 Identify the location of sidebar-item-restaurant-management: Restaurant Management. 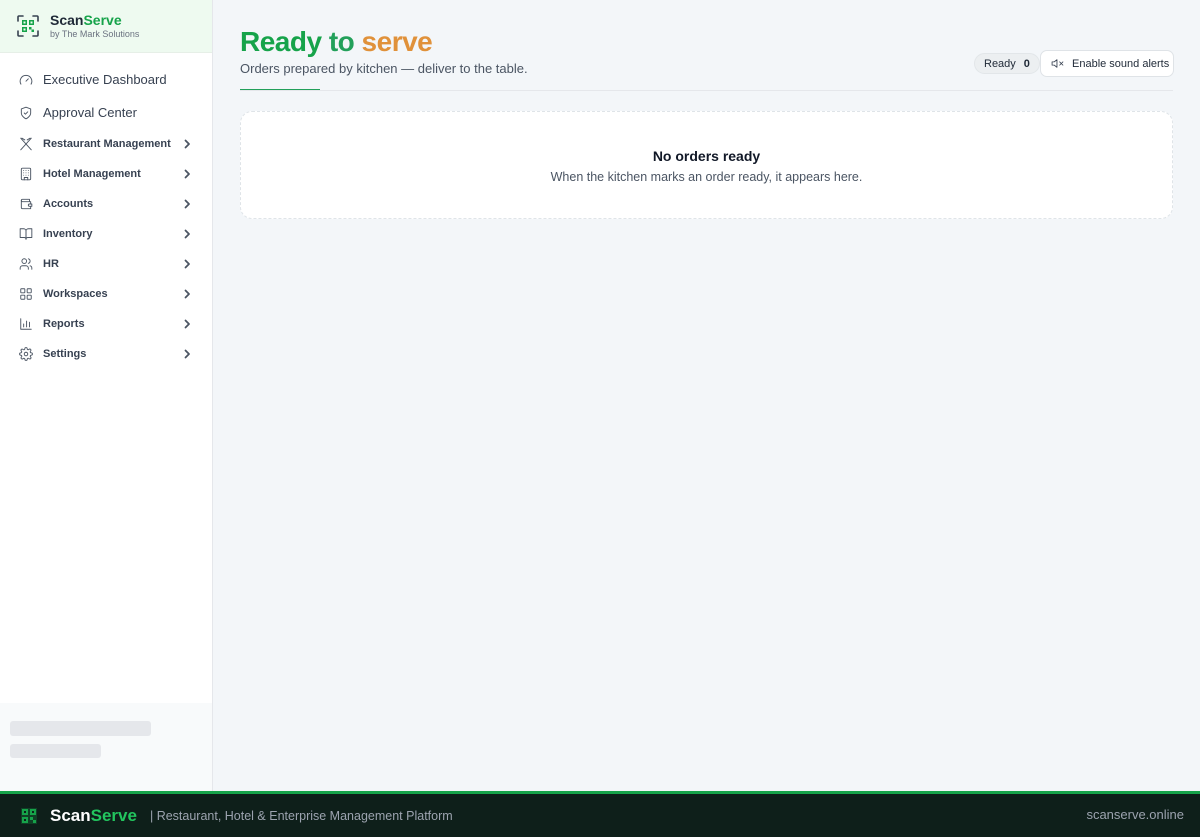
(106, 144).